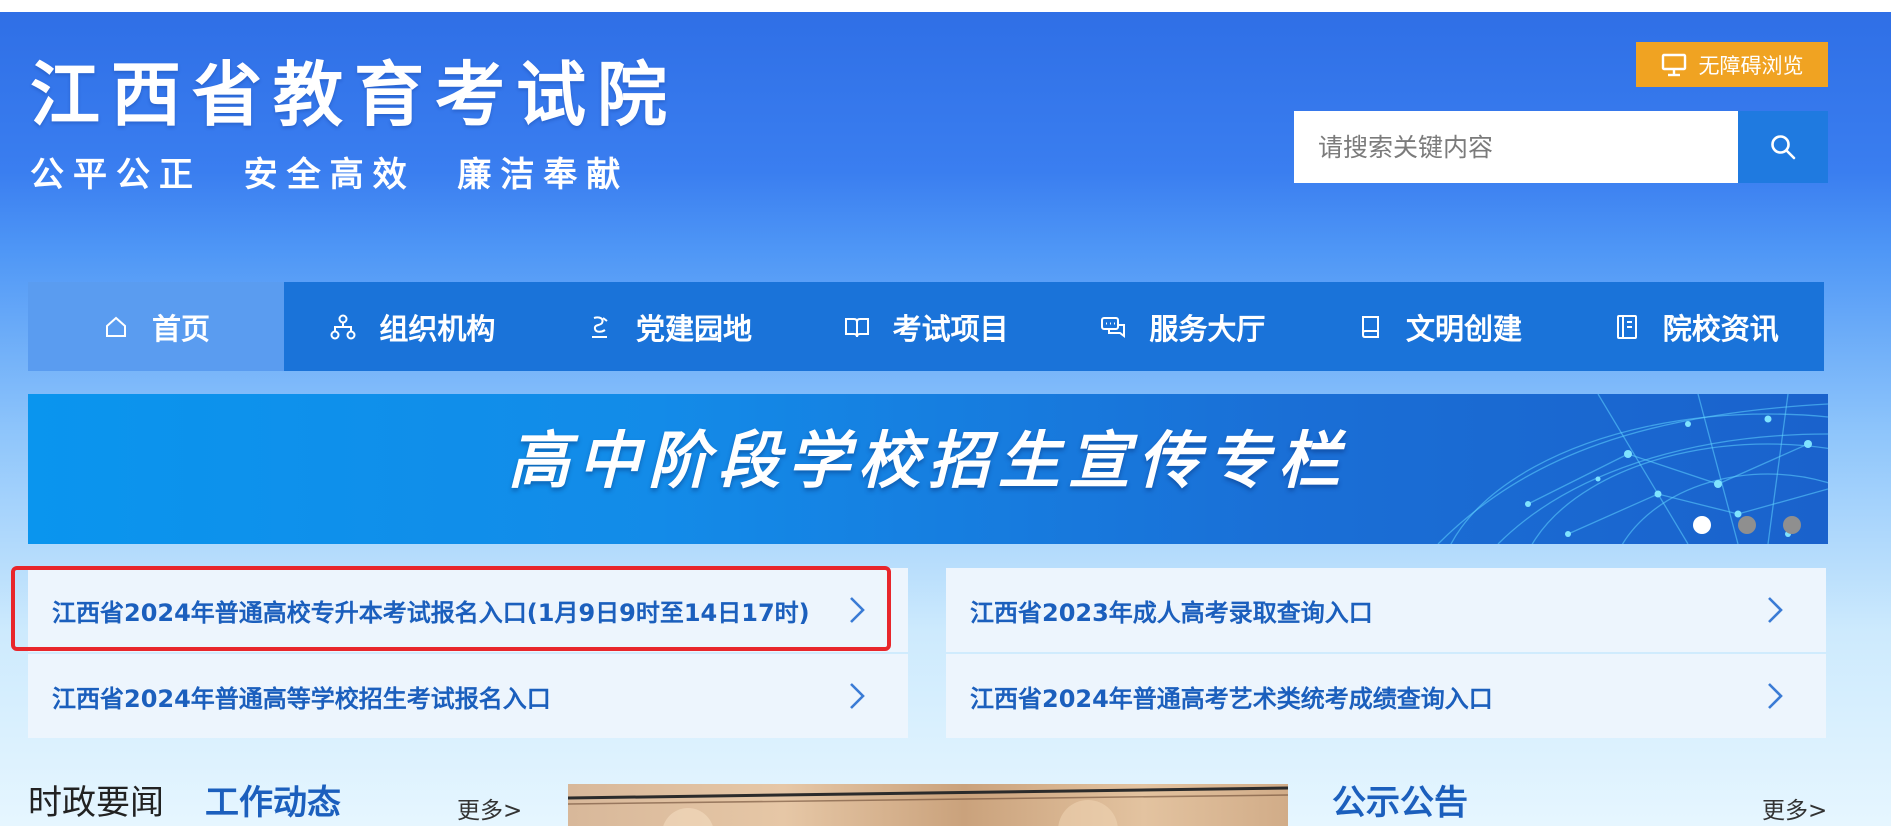  I want to click on quick-link-text: 江西省2024年普通高考艺术类统考成绩查询入口, so click(1231, 698).